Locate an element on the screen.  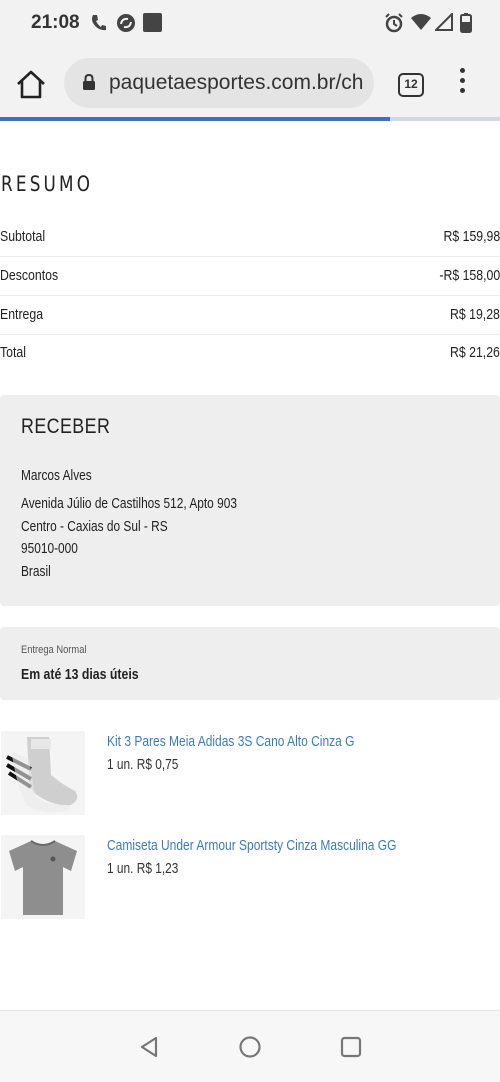
signal-icon is located at coordinates (444, 22).